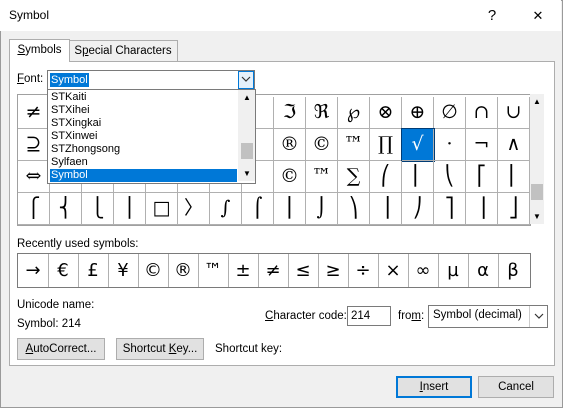 The image size is (563, 408). I want to click on recent-symbol-cell: ≥, so click(333, 270).